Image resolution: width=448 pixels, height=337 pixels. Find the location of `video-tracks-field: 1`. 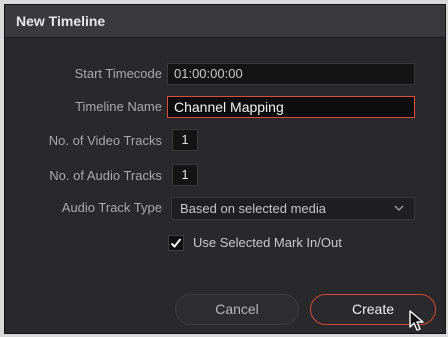

video-tracks-field: 1 is located at coordinates (185, 140).